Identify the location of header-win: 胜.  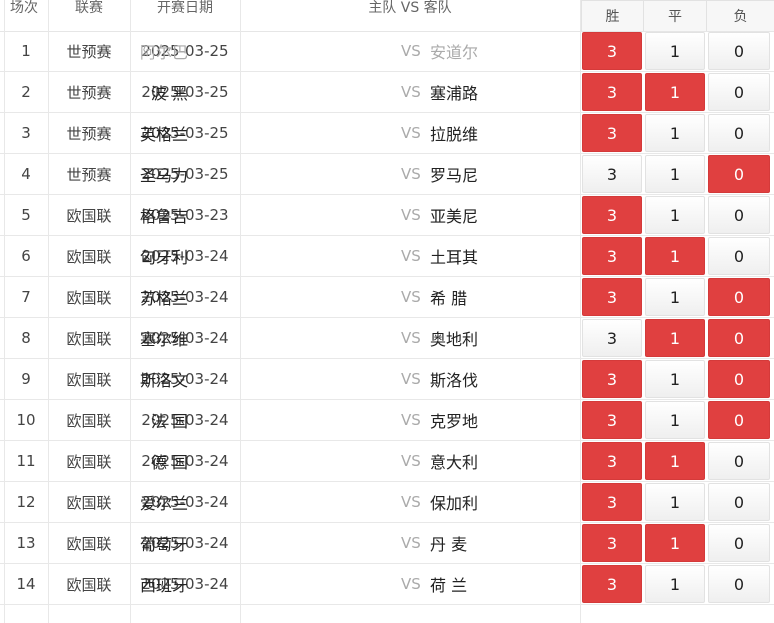
(612, 15).